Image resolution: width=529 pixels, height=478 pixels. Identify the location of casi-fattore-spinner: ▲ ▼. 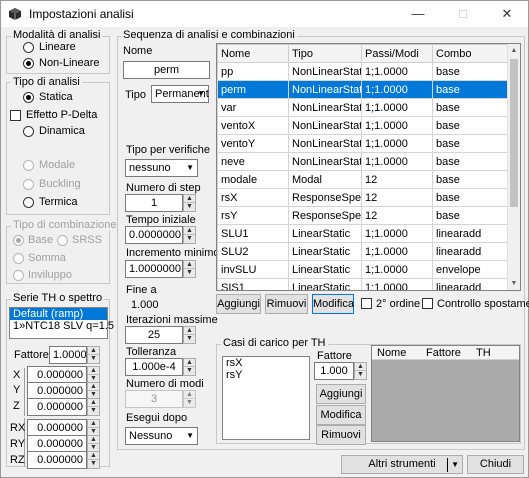
(360, 371).